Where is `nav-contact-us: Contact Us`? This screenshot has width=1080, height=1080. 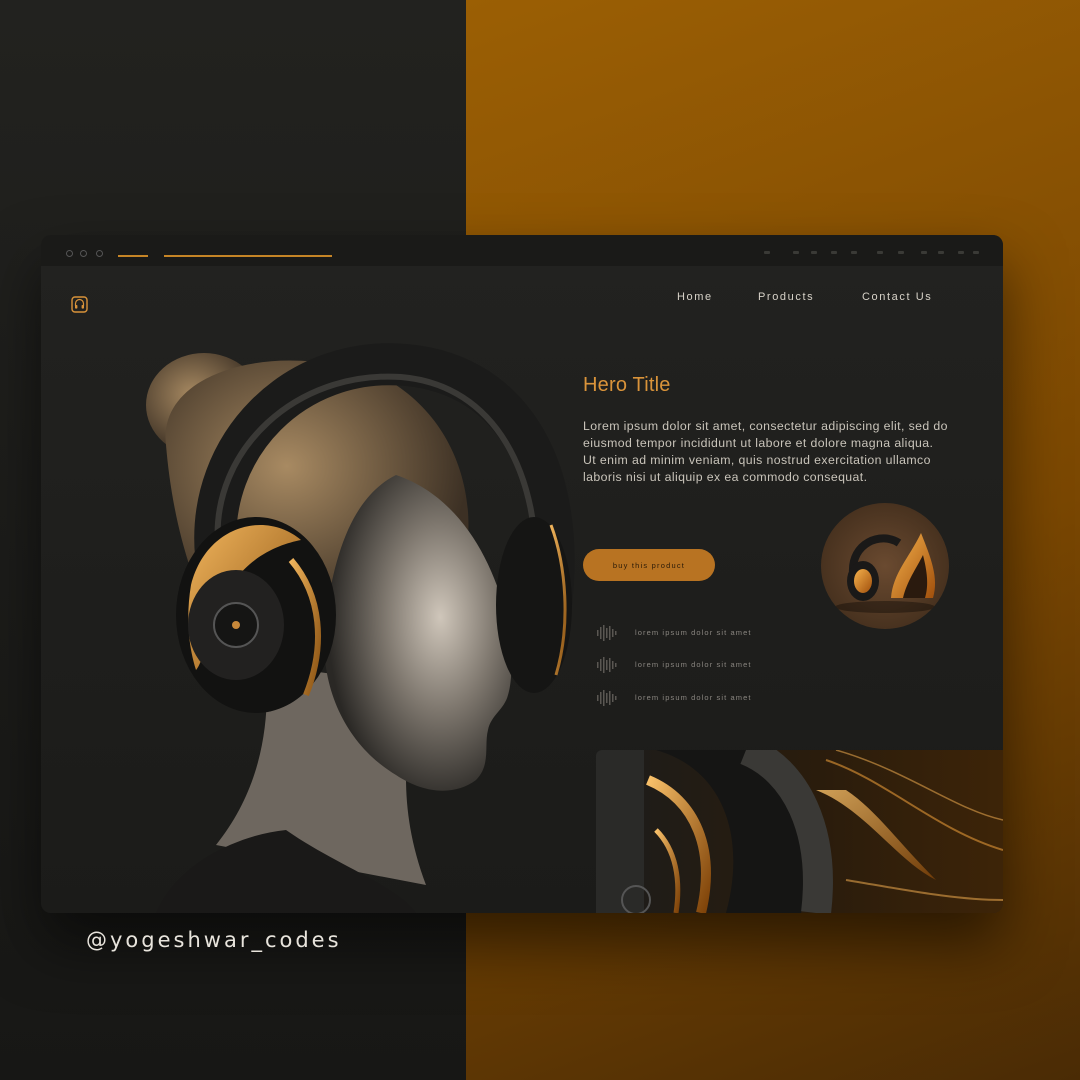 nav-contact-us: Contact Us is located at coordinates (897, 297).